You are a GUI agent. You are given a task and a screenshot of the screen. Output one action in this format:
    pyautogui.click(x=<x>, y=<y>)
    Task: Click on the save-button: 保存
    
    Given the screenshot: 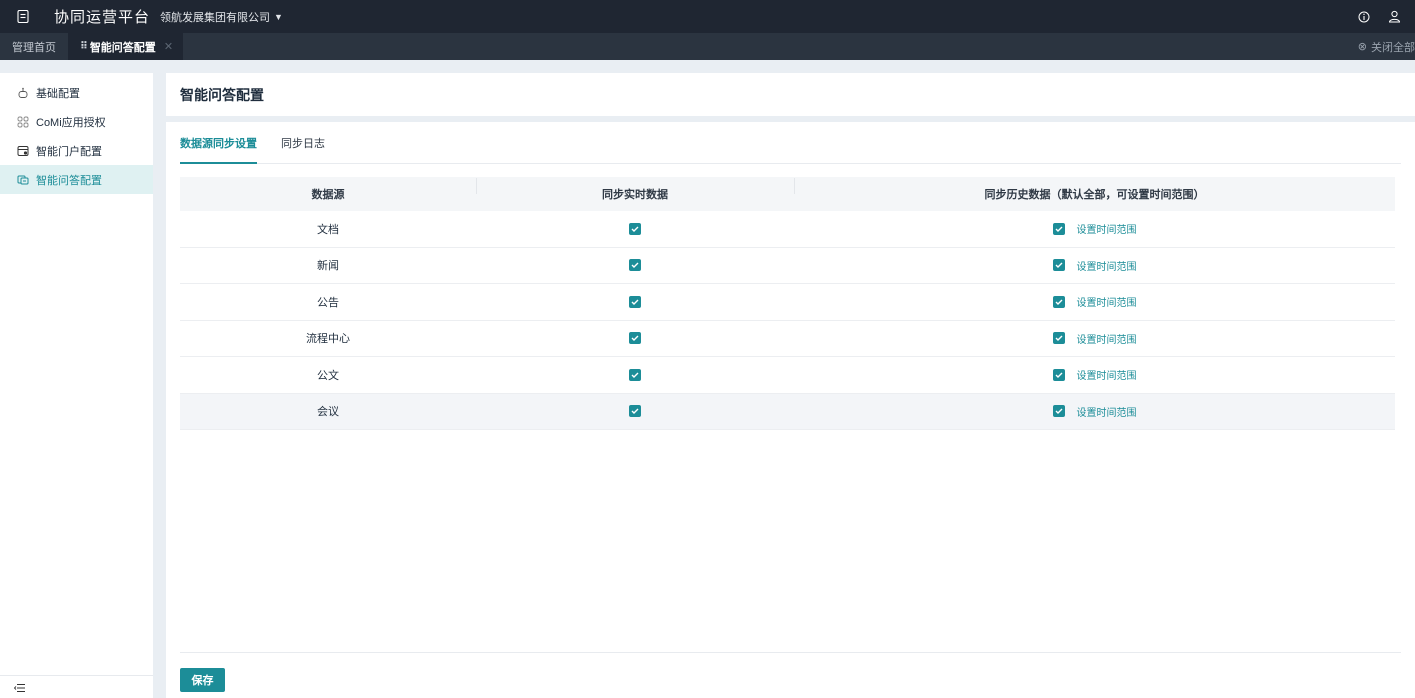 What is the action you would take?
    pyautogui.click(x=202, y=680)
    